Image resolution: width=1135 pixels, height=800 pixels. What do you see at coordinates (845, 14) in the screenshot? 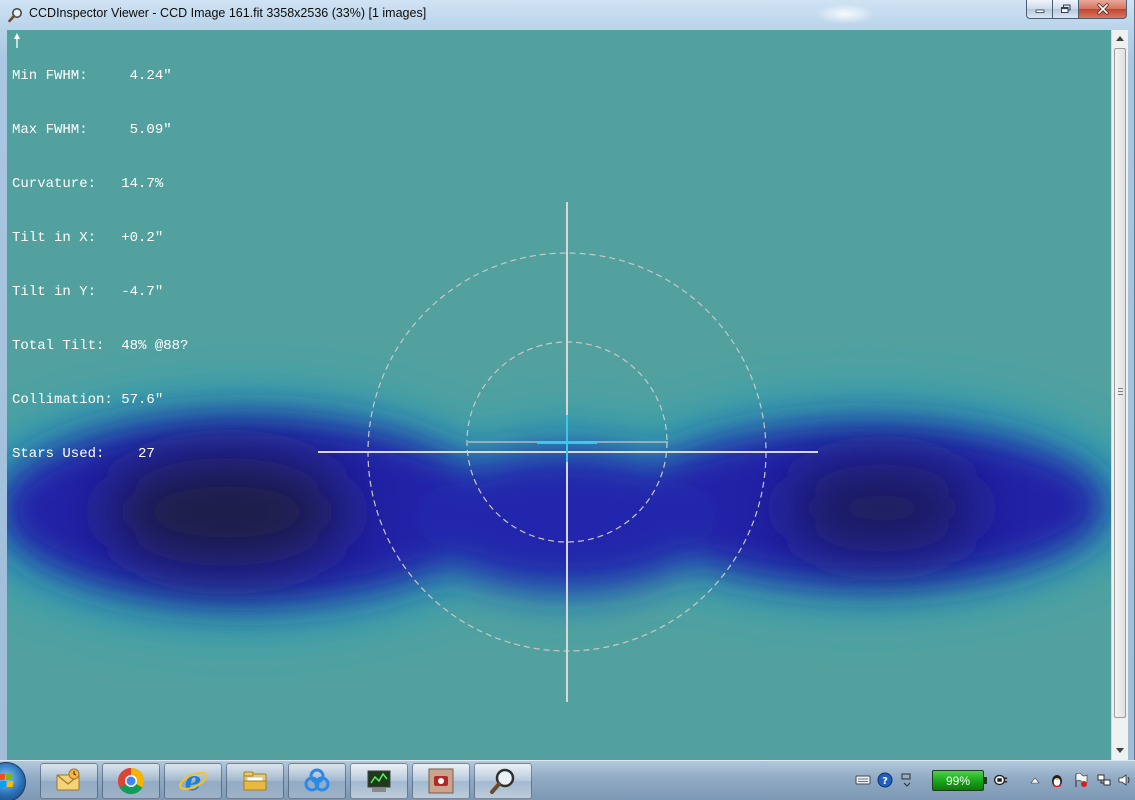
I see `title-glow` at bounding box center [845, 14].